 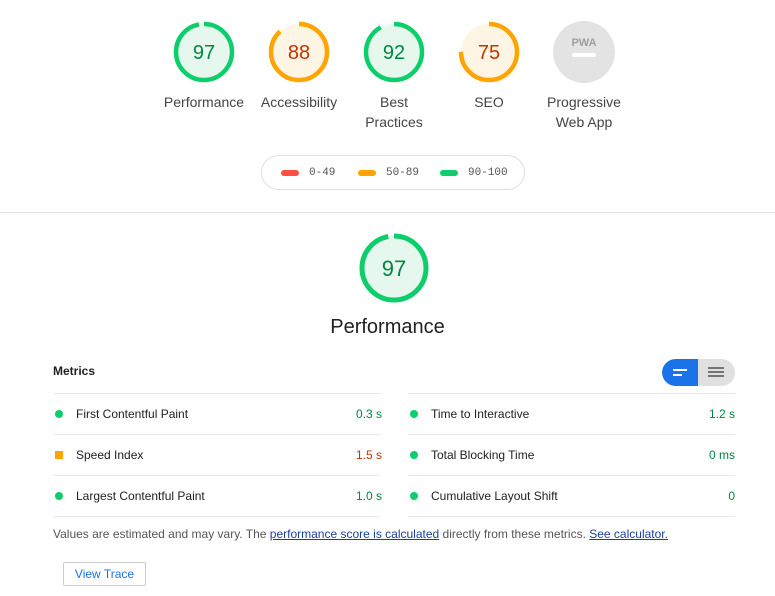 I want to click on gauge-label: SEO, so click(x=489, y=102).